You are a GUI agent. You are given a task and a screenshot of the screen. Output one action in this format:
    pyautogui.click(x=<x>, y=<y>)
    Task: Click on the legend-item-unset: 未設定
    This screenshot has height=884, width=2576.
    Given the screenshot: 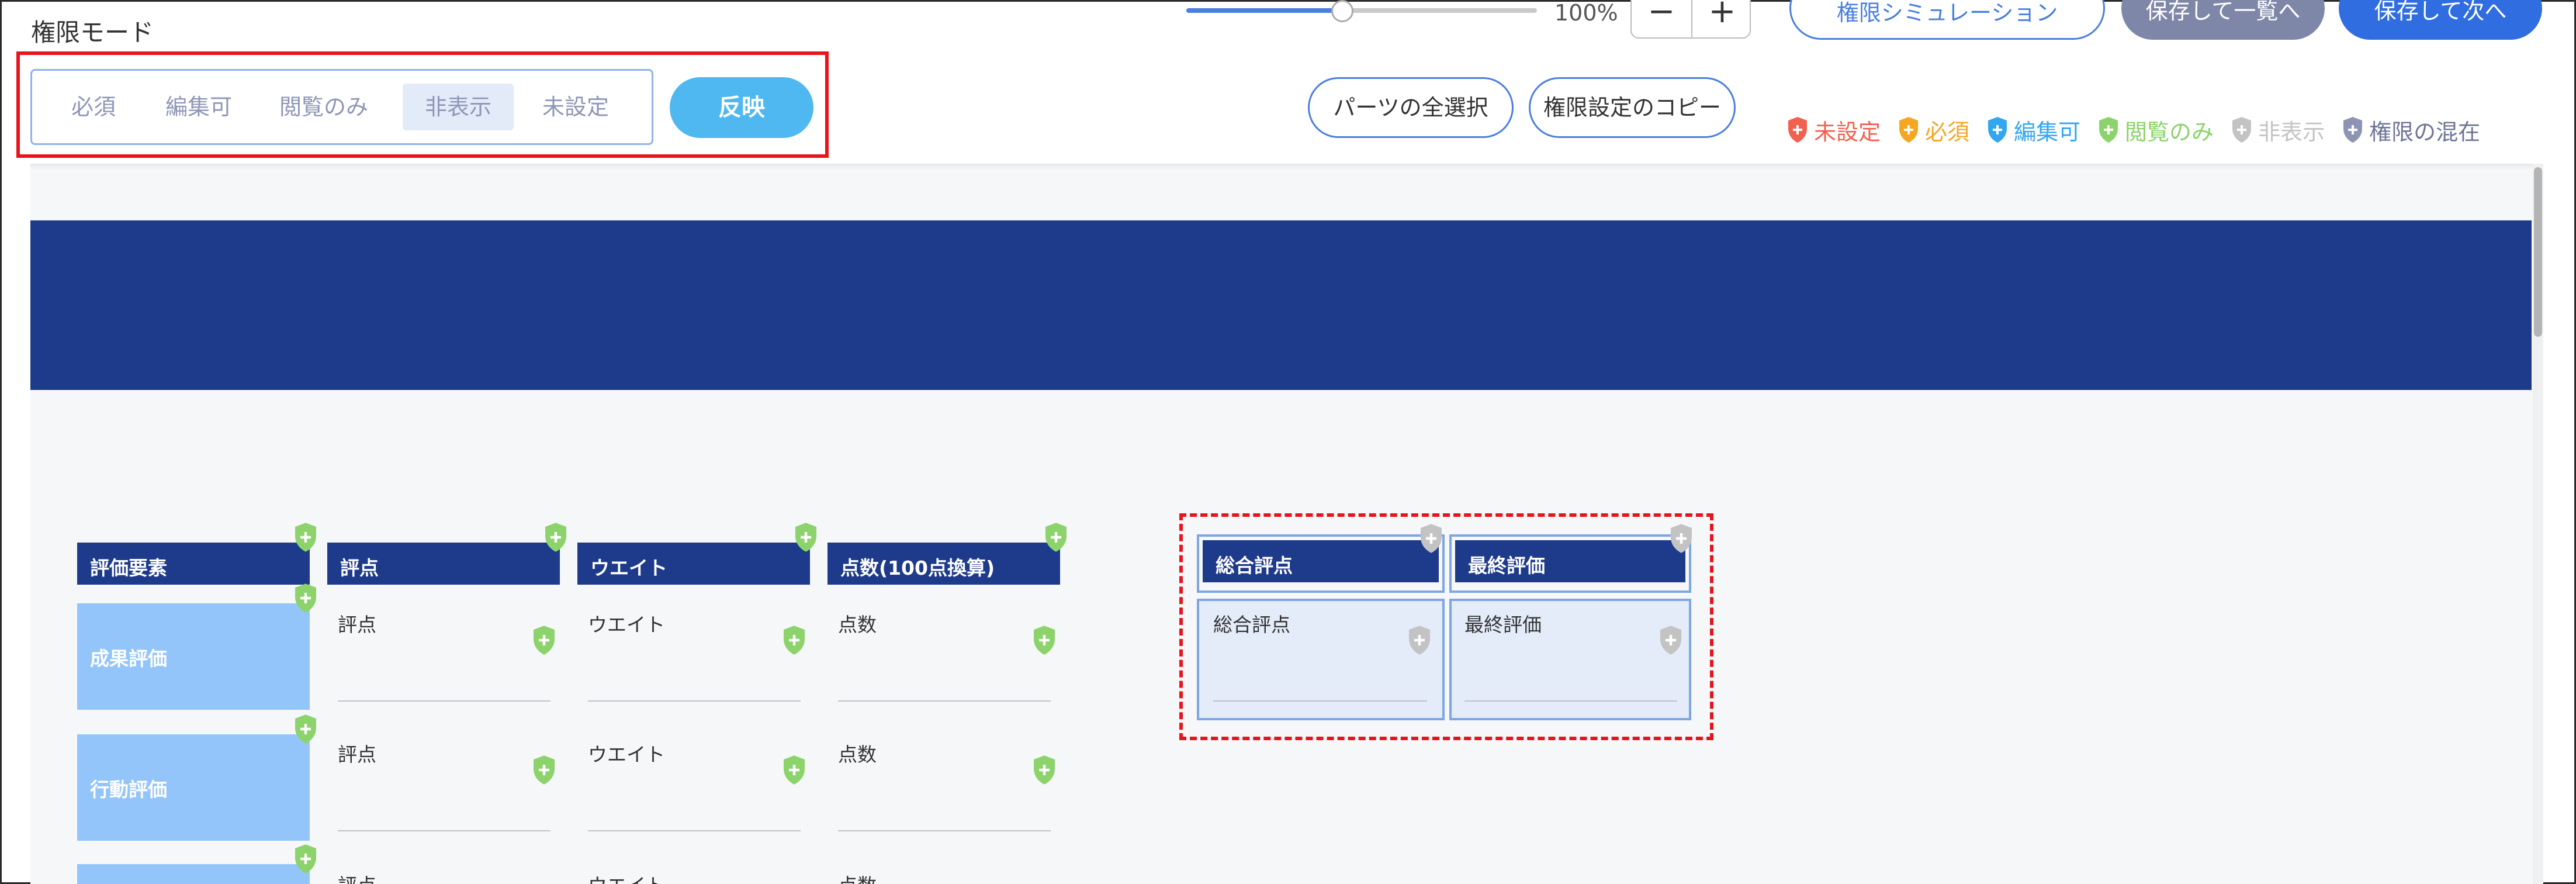 What is the action you would take?
    pyautogui.click(x=1834, y=130)
    